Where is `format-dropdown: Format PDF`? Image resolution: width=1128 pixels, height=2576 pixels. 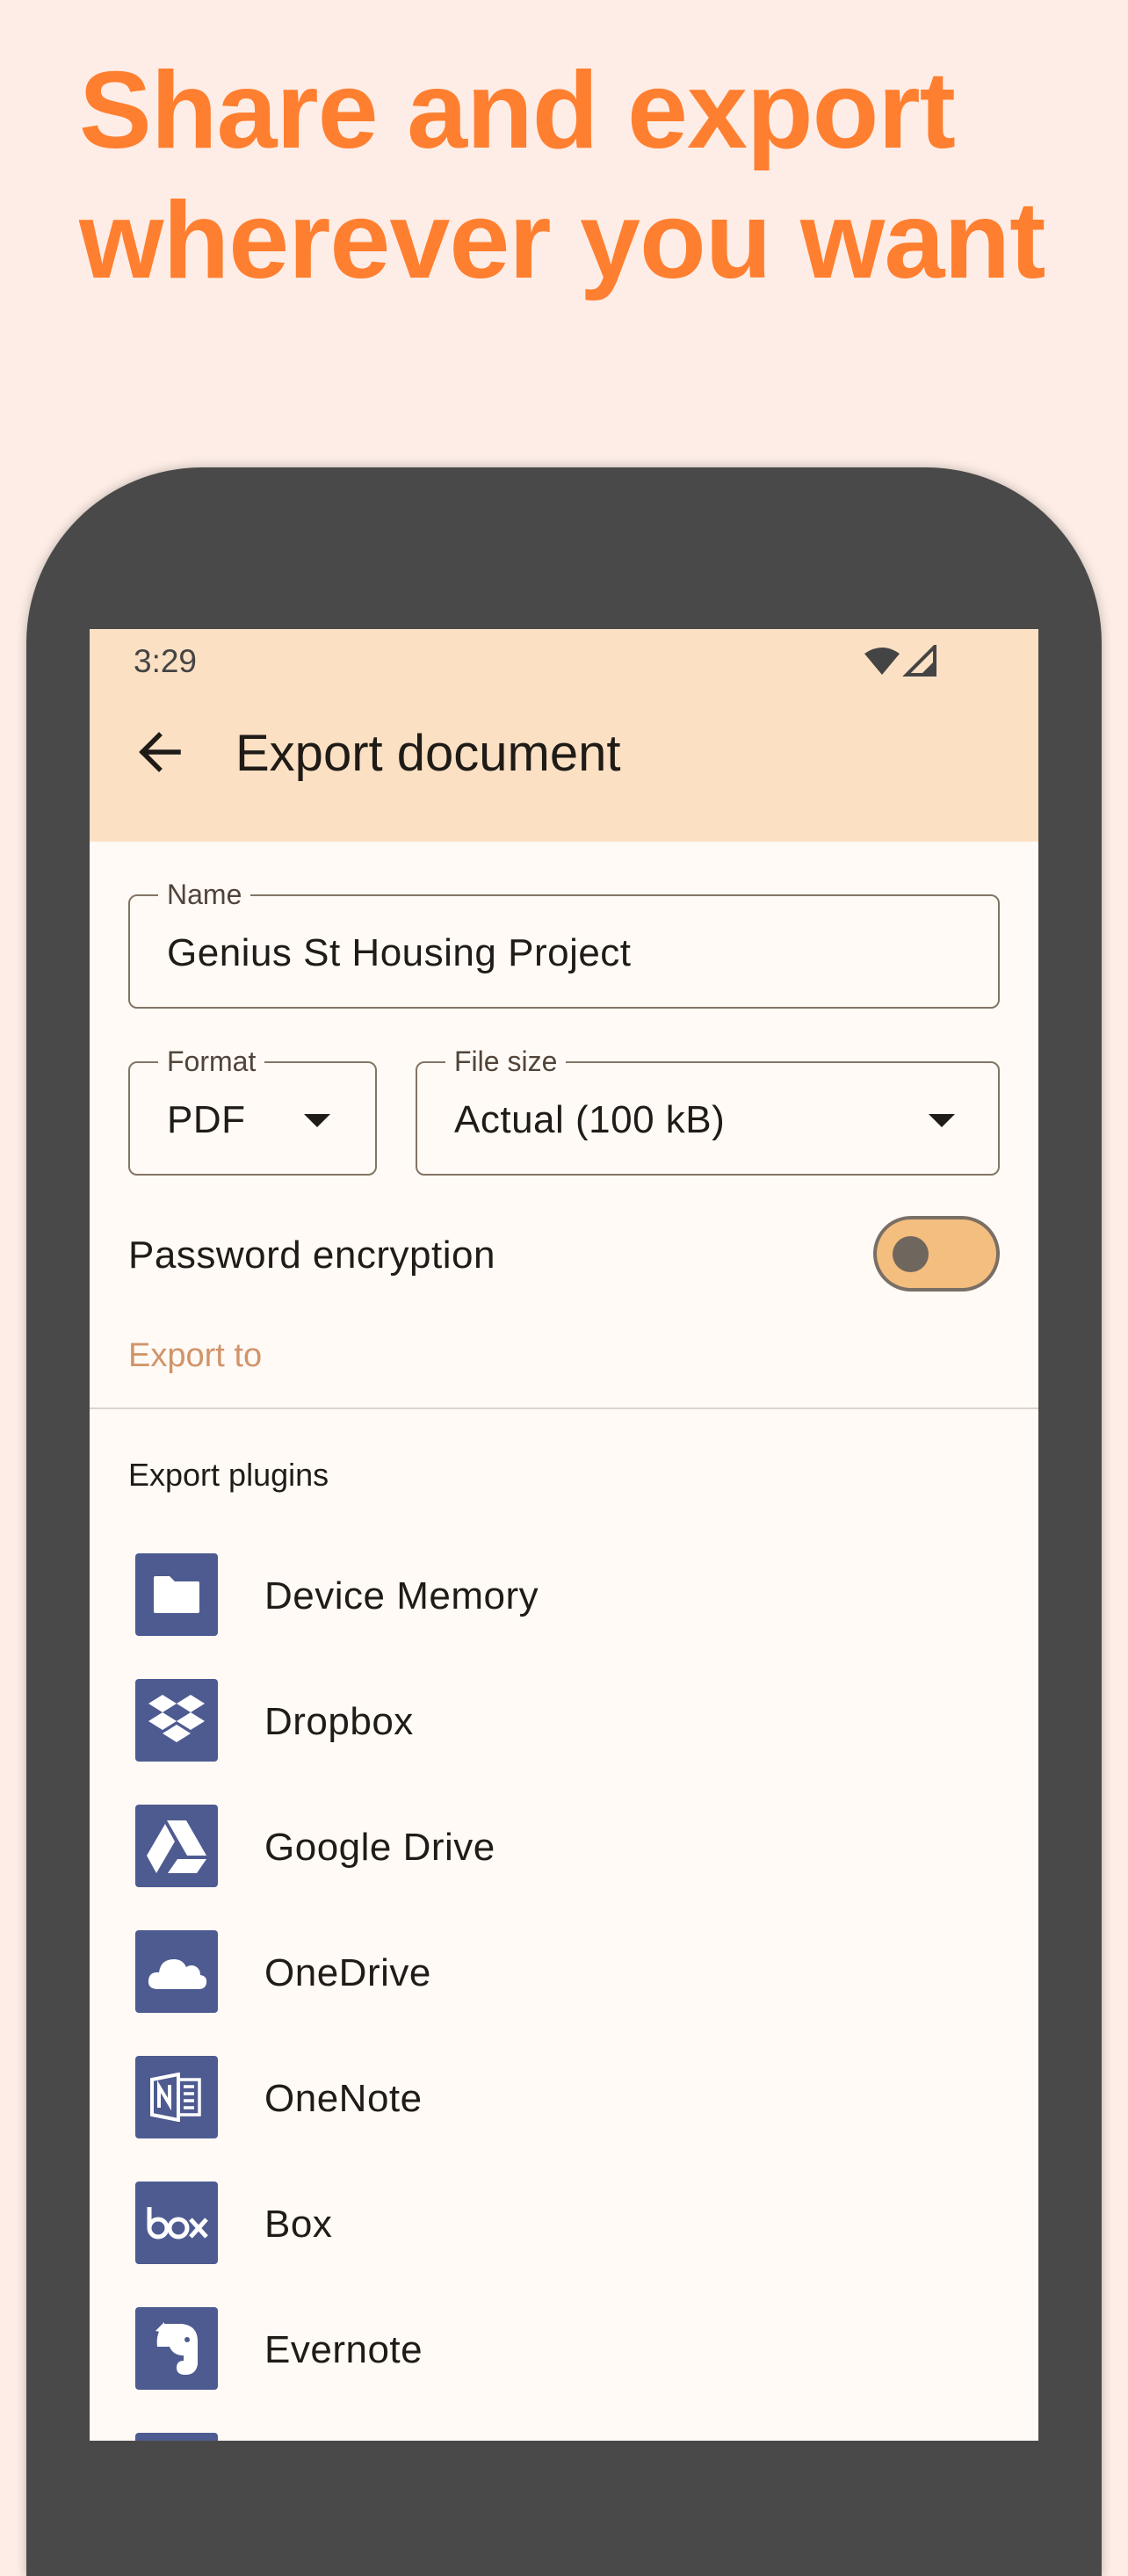
format-dropdown: Format PDF is located at coordinates (252, 1110).